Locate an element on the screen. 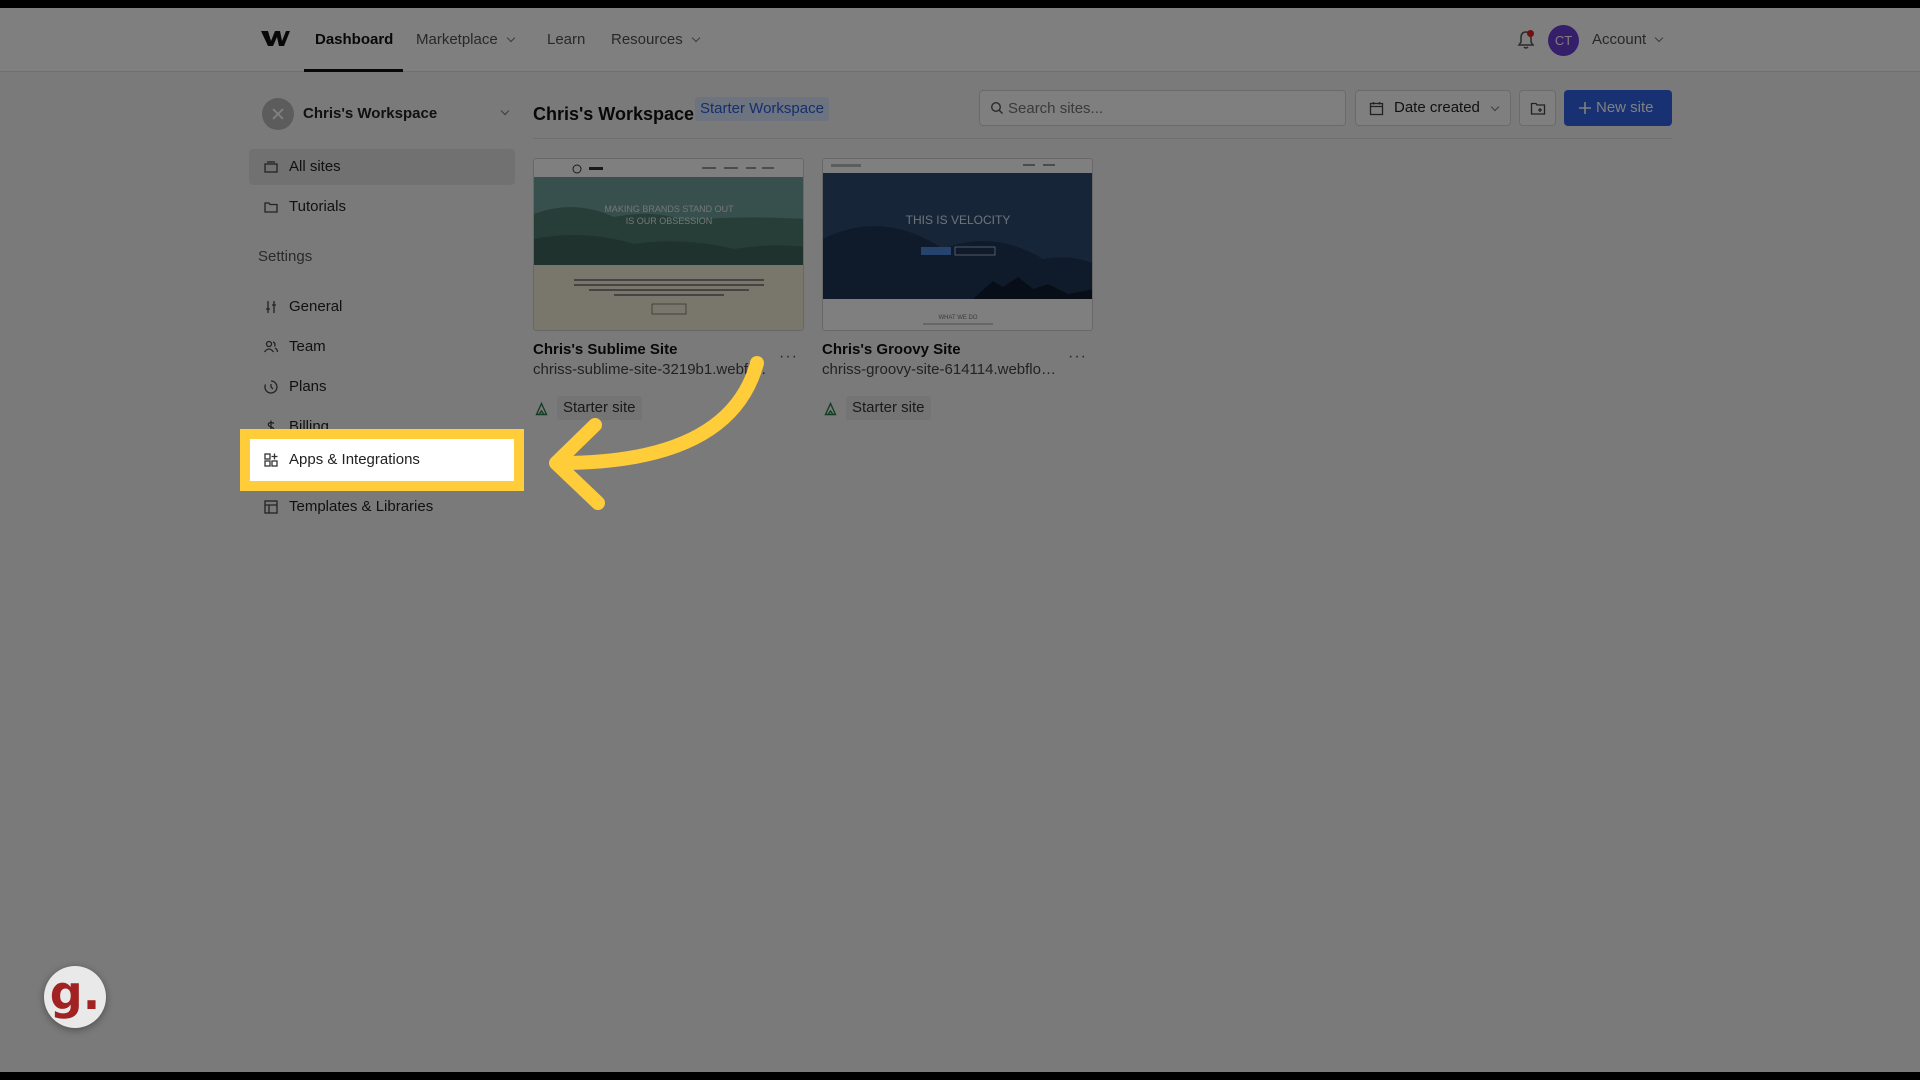 This screenshot has width=1920, height=1080. site-preview-image: THIS IS VELOCITY WHAT WE DO is located at coordinates (957, 244).